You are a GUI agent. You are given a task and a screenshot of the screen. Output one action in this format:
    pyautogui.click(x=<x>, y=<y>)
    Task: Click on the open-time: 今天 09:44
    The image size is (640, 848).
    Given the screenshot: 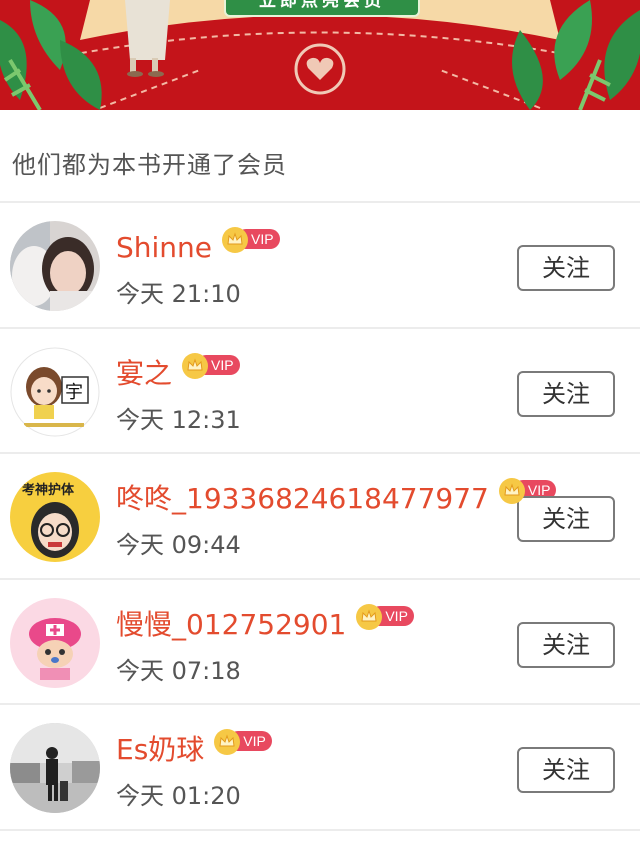 What is the action you would take?
    pyautogui.click(x=178, y=545)
    